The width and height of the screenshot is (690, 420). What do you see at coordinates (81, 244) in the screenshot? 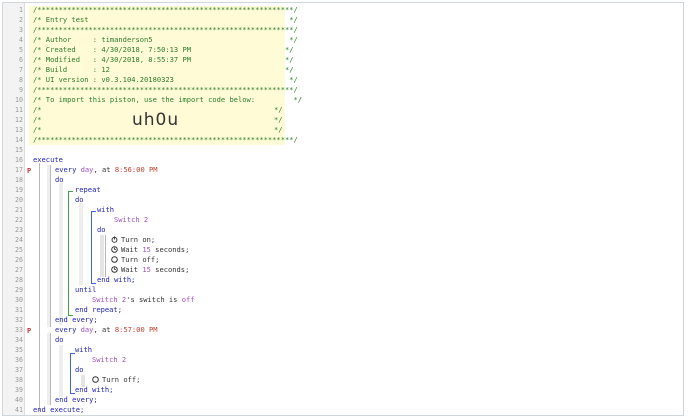
I see `repeat-do-shade` at bounding box center [81, 244].